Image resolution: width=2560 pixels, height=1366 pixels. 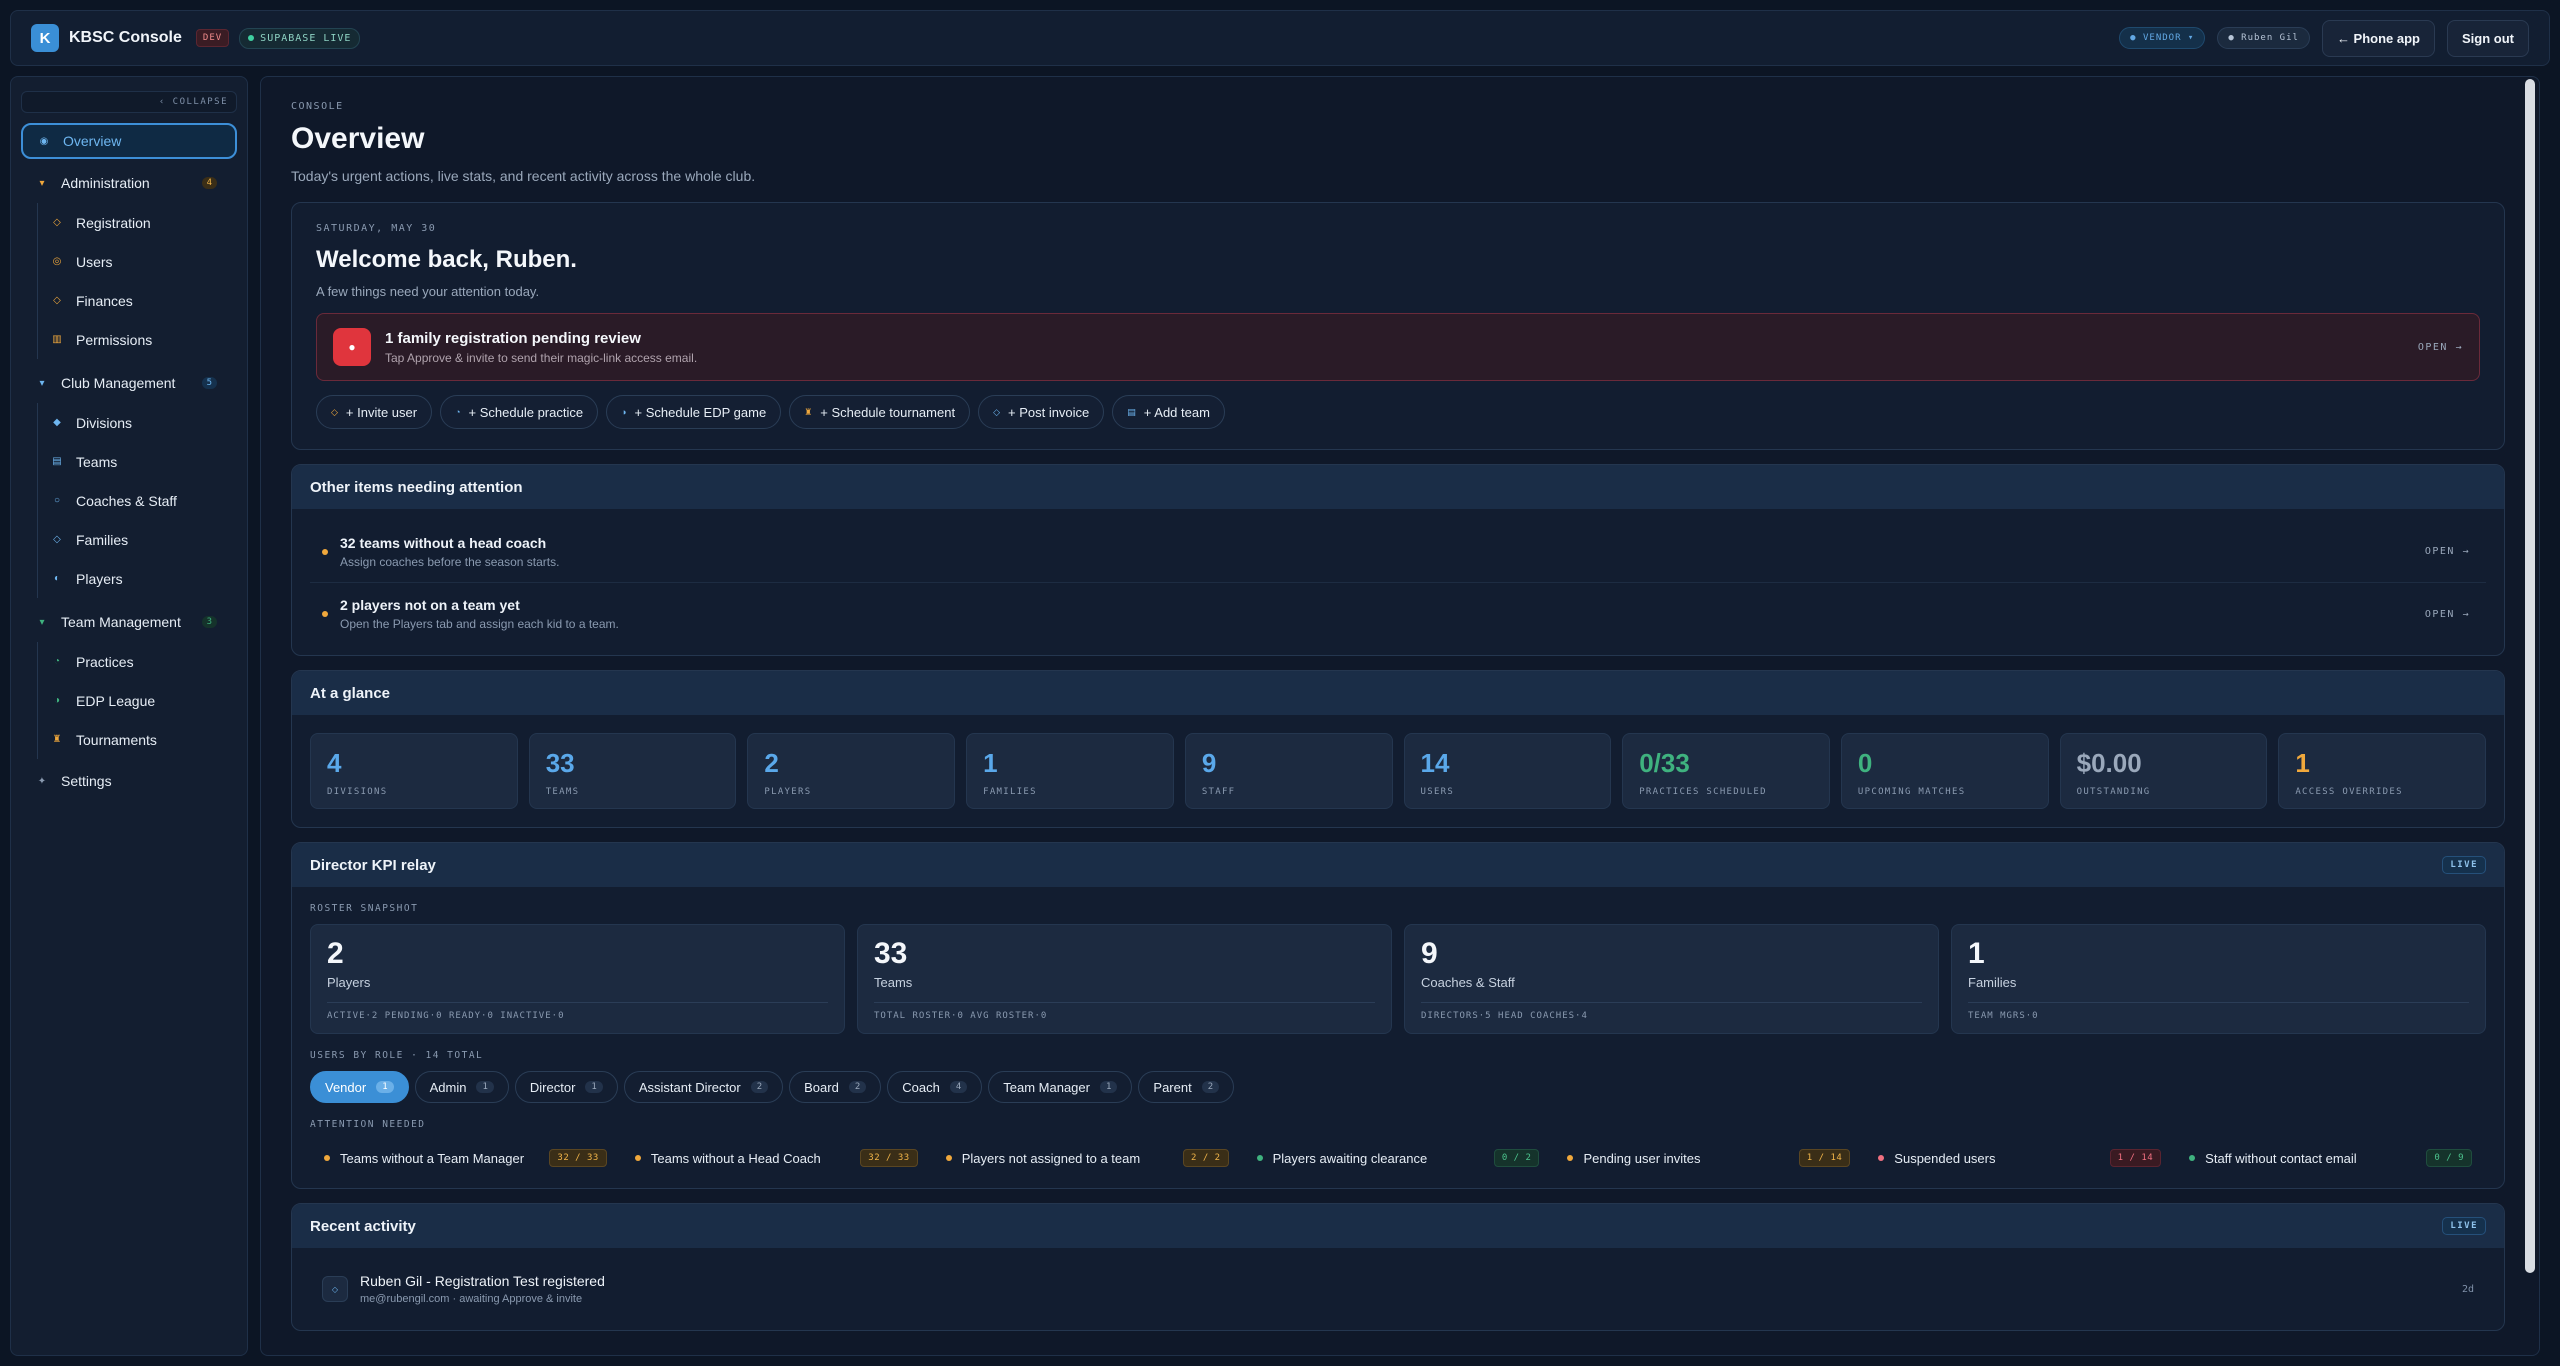 What do you see at coordinates (1124, 979) in the screenshot?
I see `roster-card-teams: 33 Teams TOTAL ROSTER·0 AVG ROSTER·0` at bounding box center [1124, 979].